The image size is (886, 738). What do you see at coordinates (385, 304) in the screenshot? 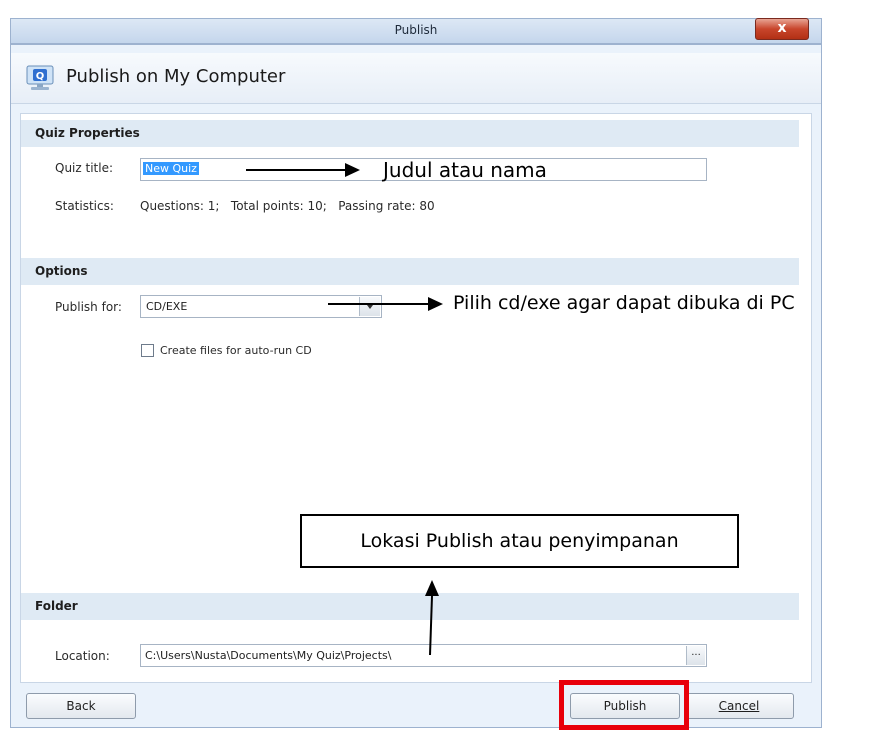
I see `publish-for-arrow` at bounding box center [385, 304].